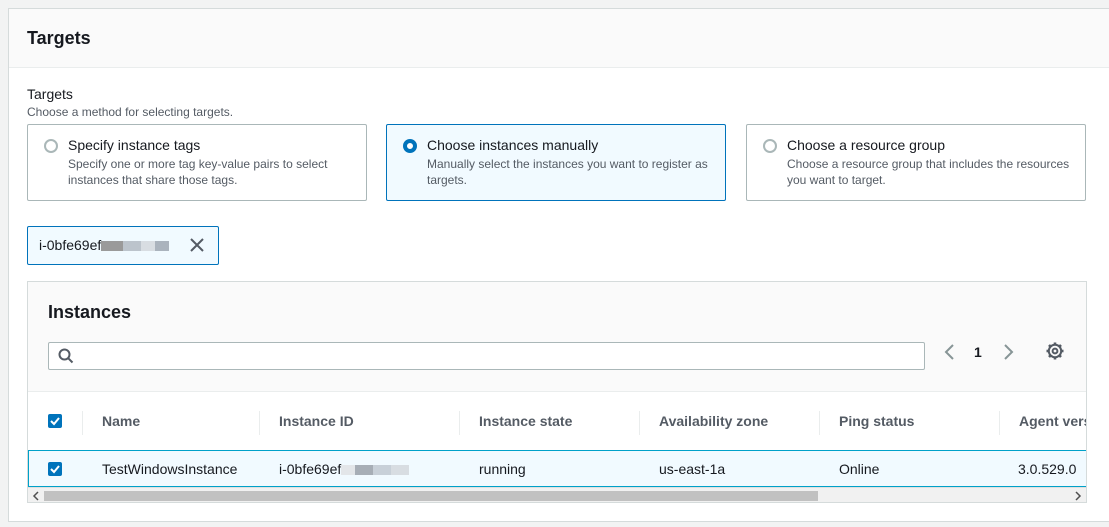 The image size is (1109, 527). I want to click on cell-name: TestWindowsInstance, so click(170, 469).